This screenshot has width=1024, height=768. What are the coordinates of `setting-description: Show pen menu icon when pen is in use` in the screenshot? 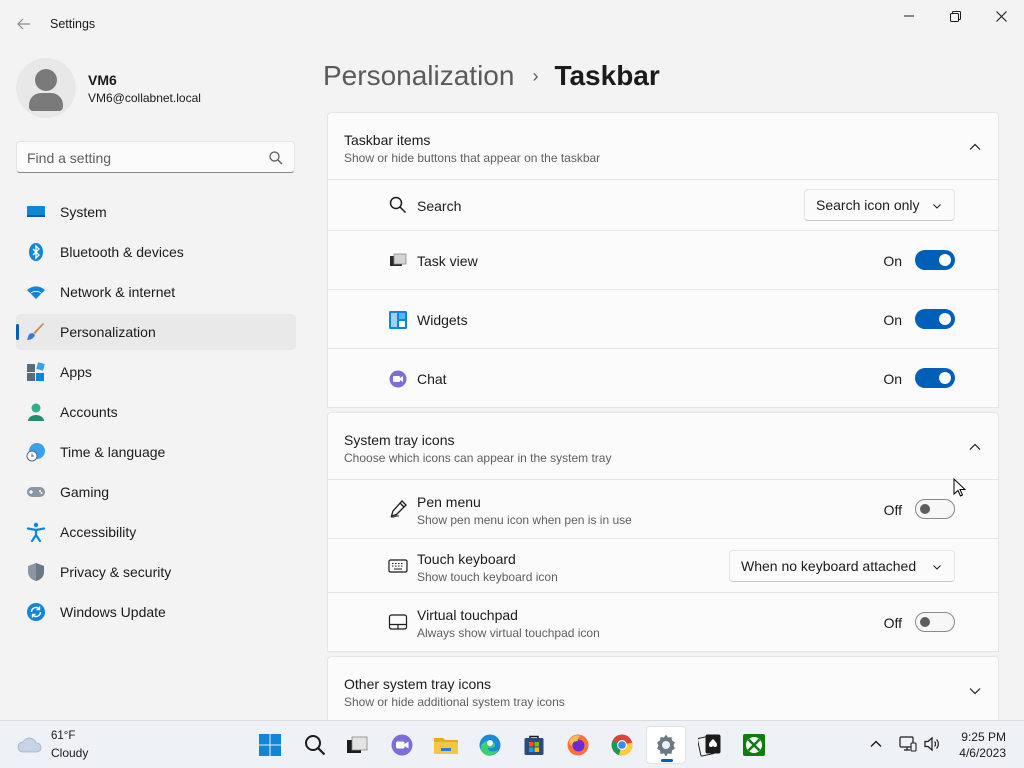 It's located at (524, 520).